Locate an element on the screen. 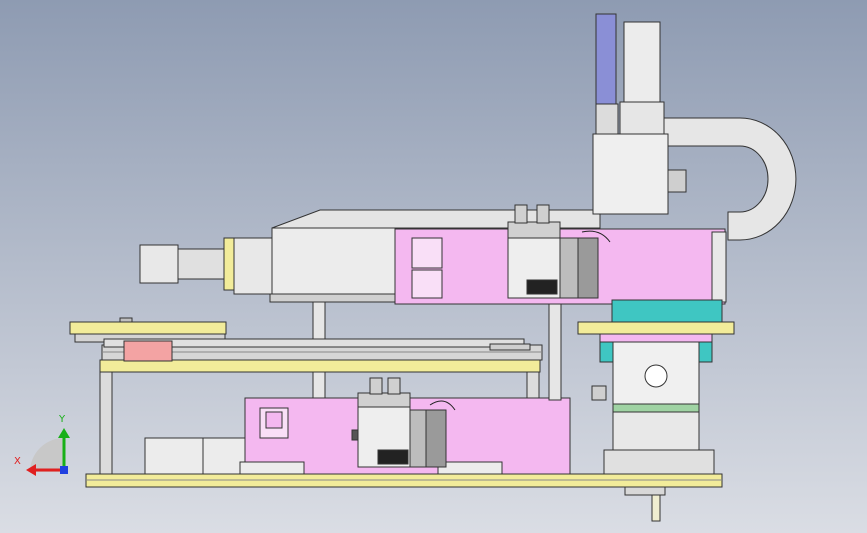 The image size is (867, 533). axis-y-label: Y is located at coordinates (62, 419).